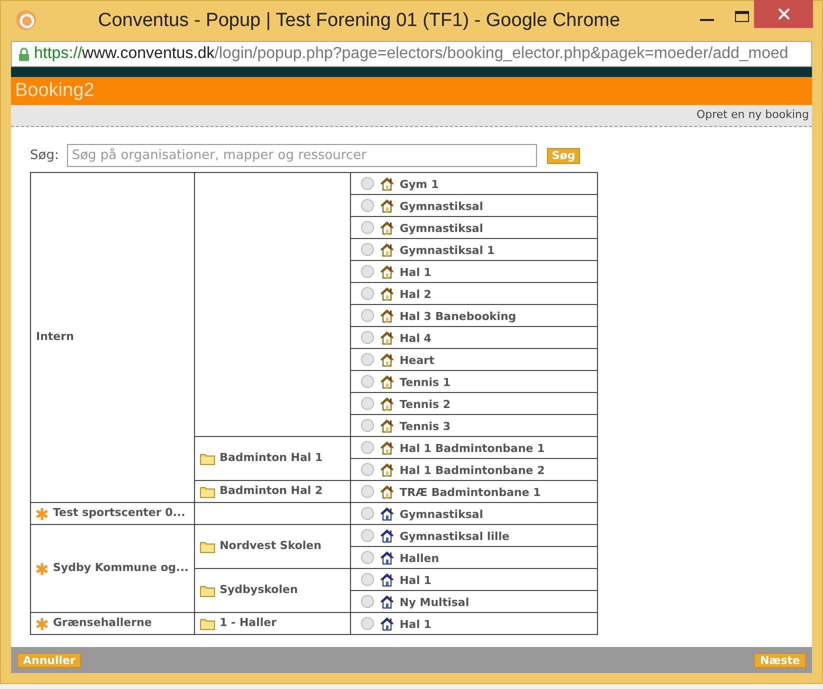  What do you see at coordinates (44, 155) in the screenshot?
I see `search-label: Søg:` at bounding box center [44, 155].